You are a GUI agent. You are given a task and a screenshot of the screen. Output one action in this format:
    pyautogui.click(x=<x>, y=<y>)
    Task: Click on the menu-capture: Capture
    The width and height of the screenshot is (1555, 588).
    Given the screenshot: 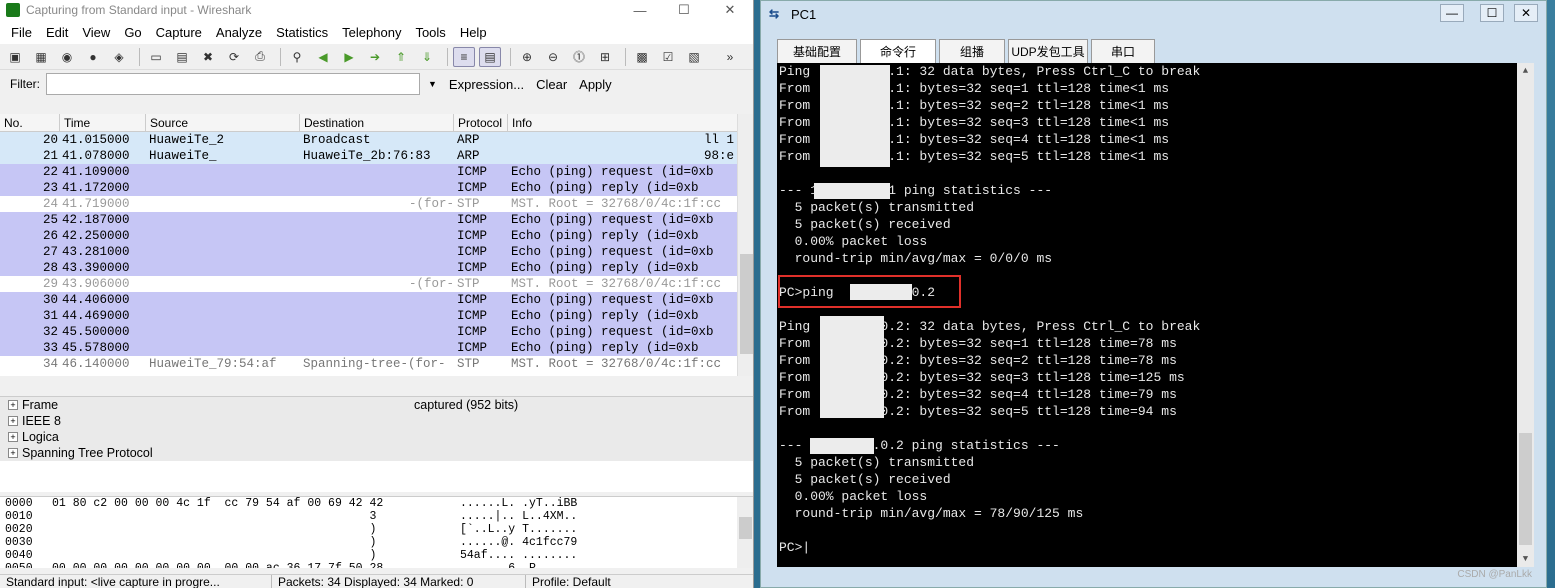 What is the action you would take?
    pyautogui.click(x=179, y=32)
    